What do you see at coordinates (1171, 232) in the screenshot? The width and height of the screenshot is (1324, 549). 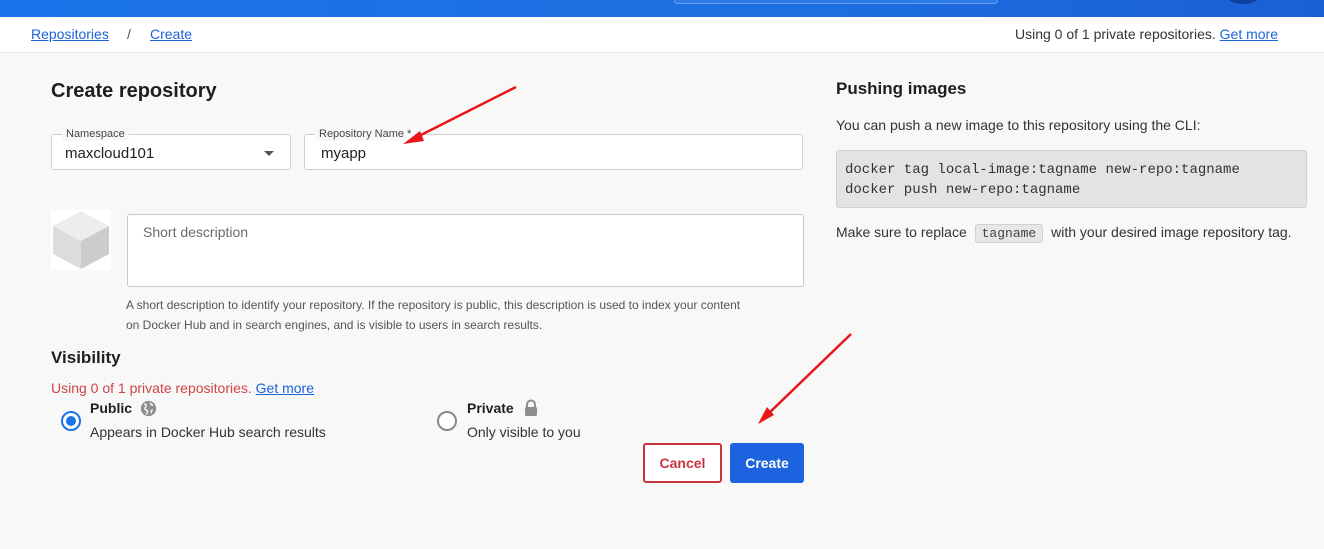 I see `replace-hint-after: with your desired image repository tag.` at bounding box center [1171, 232].